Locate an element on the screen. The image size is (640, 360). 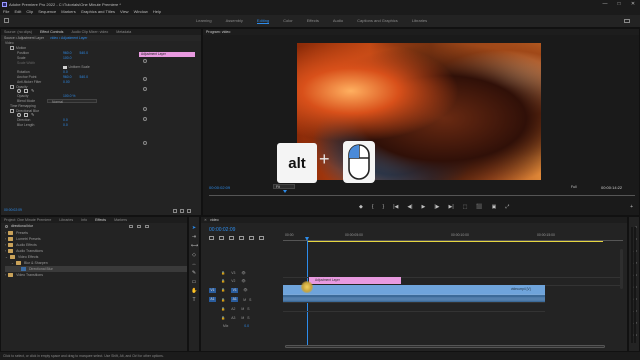
tab-metadata: Metadata is located at coordinates (123, 32).